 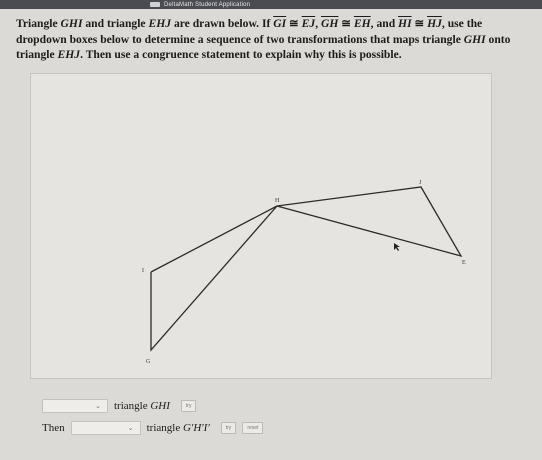 I want to click on reset-button: reset, so click(x=253, y=428).